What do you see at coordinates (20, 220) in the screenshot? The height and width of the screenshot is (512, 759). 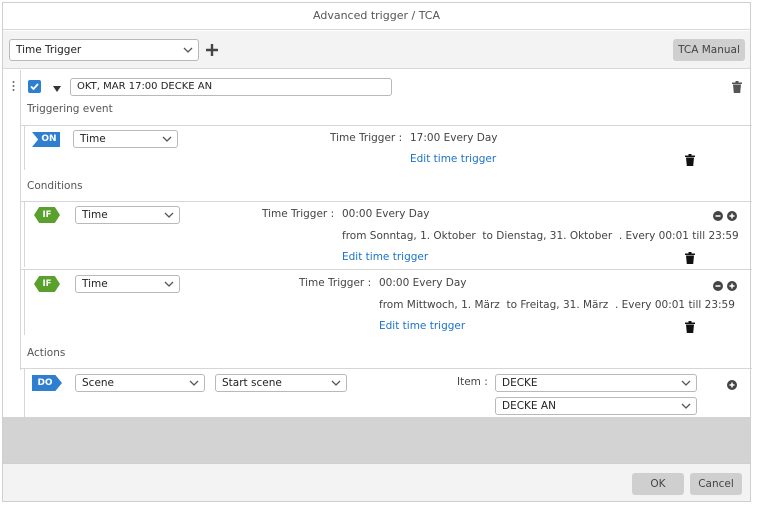 I see `rule-left-border` at bounding box center [20, 220].